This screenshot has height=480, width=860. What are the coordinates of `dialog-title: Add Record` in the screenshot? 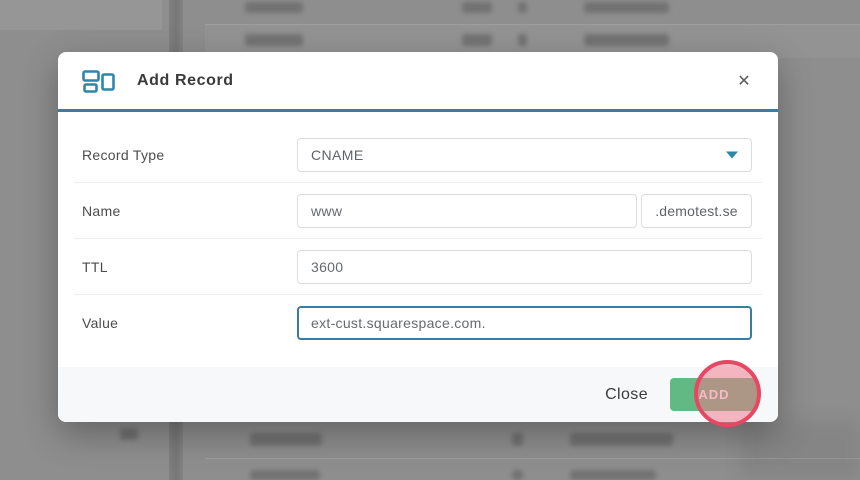 It's located at (185, 80).